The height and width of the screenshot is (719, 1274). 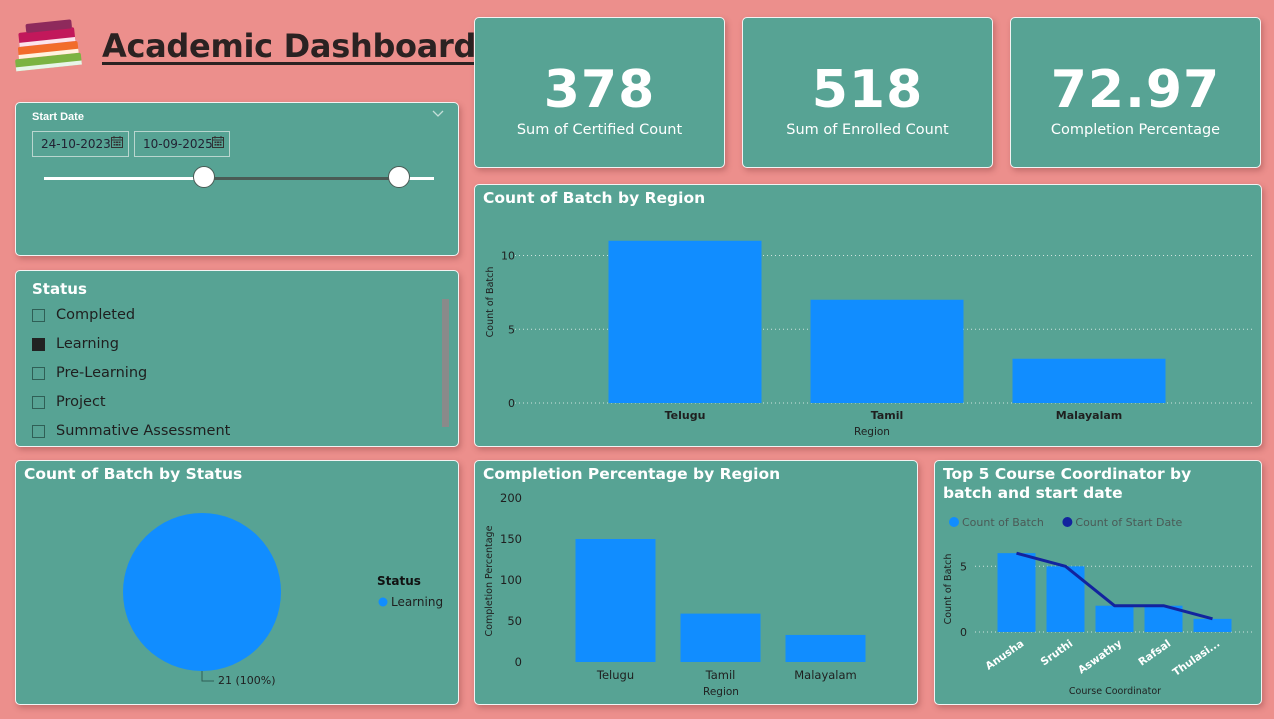 What do you see at coordinates (301, 178) in the screenshot?
I see `date-range-selected` at bounding box center [301, 178].